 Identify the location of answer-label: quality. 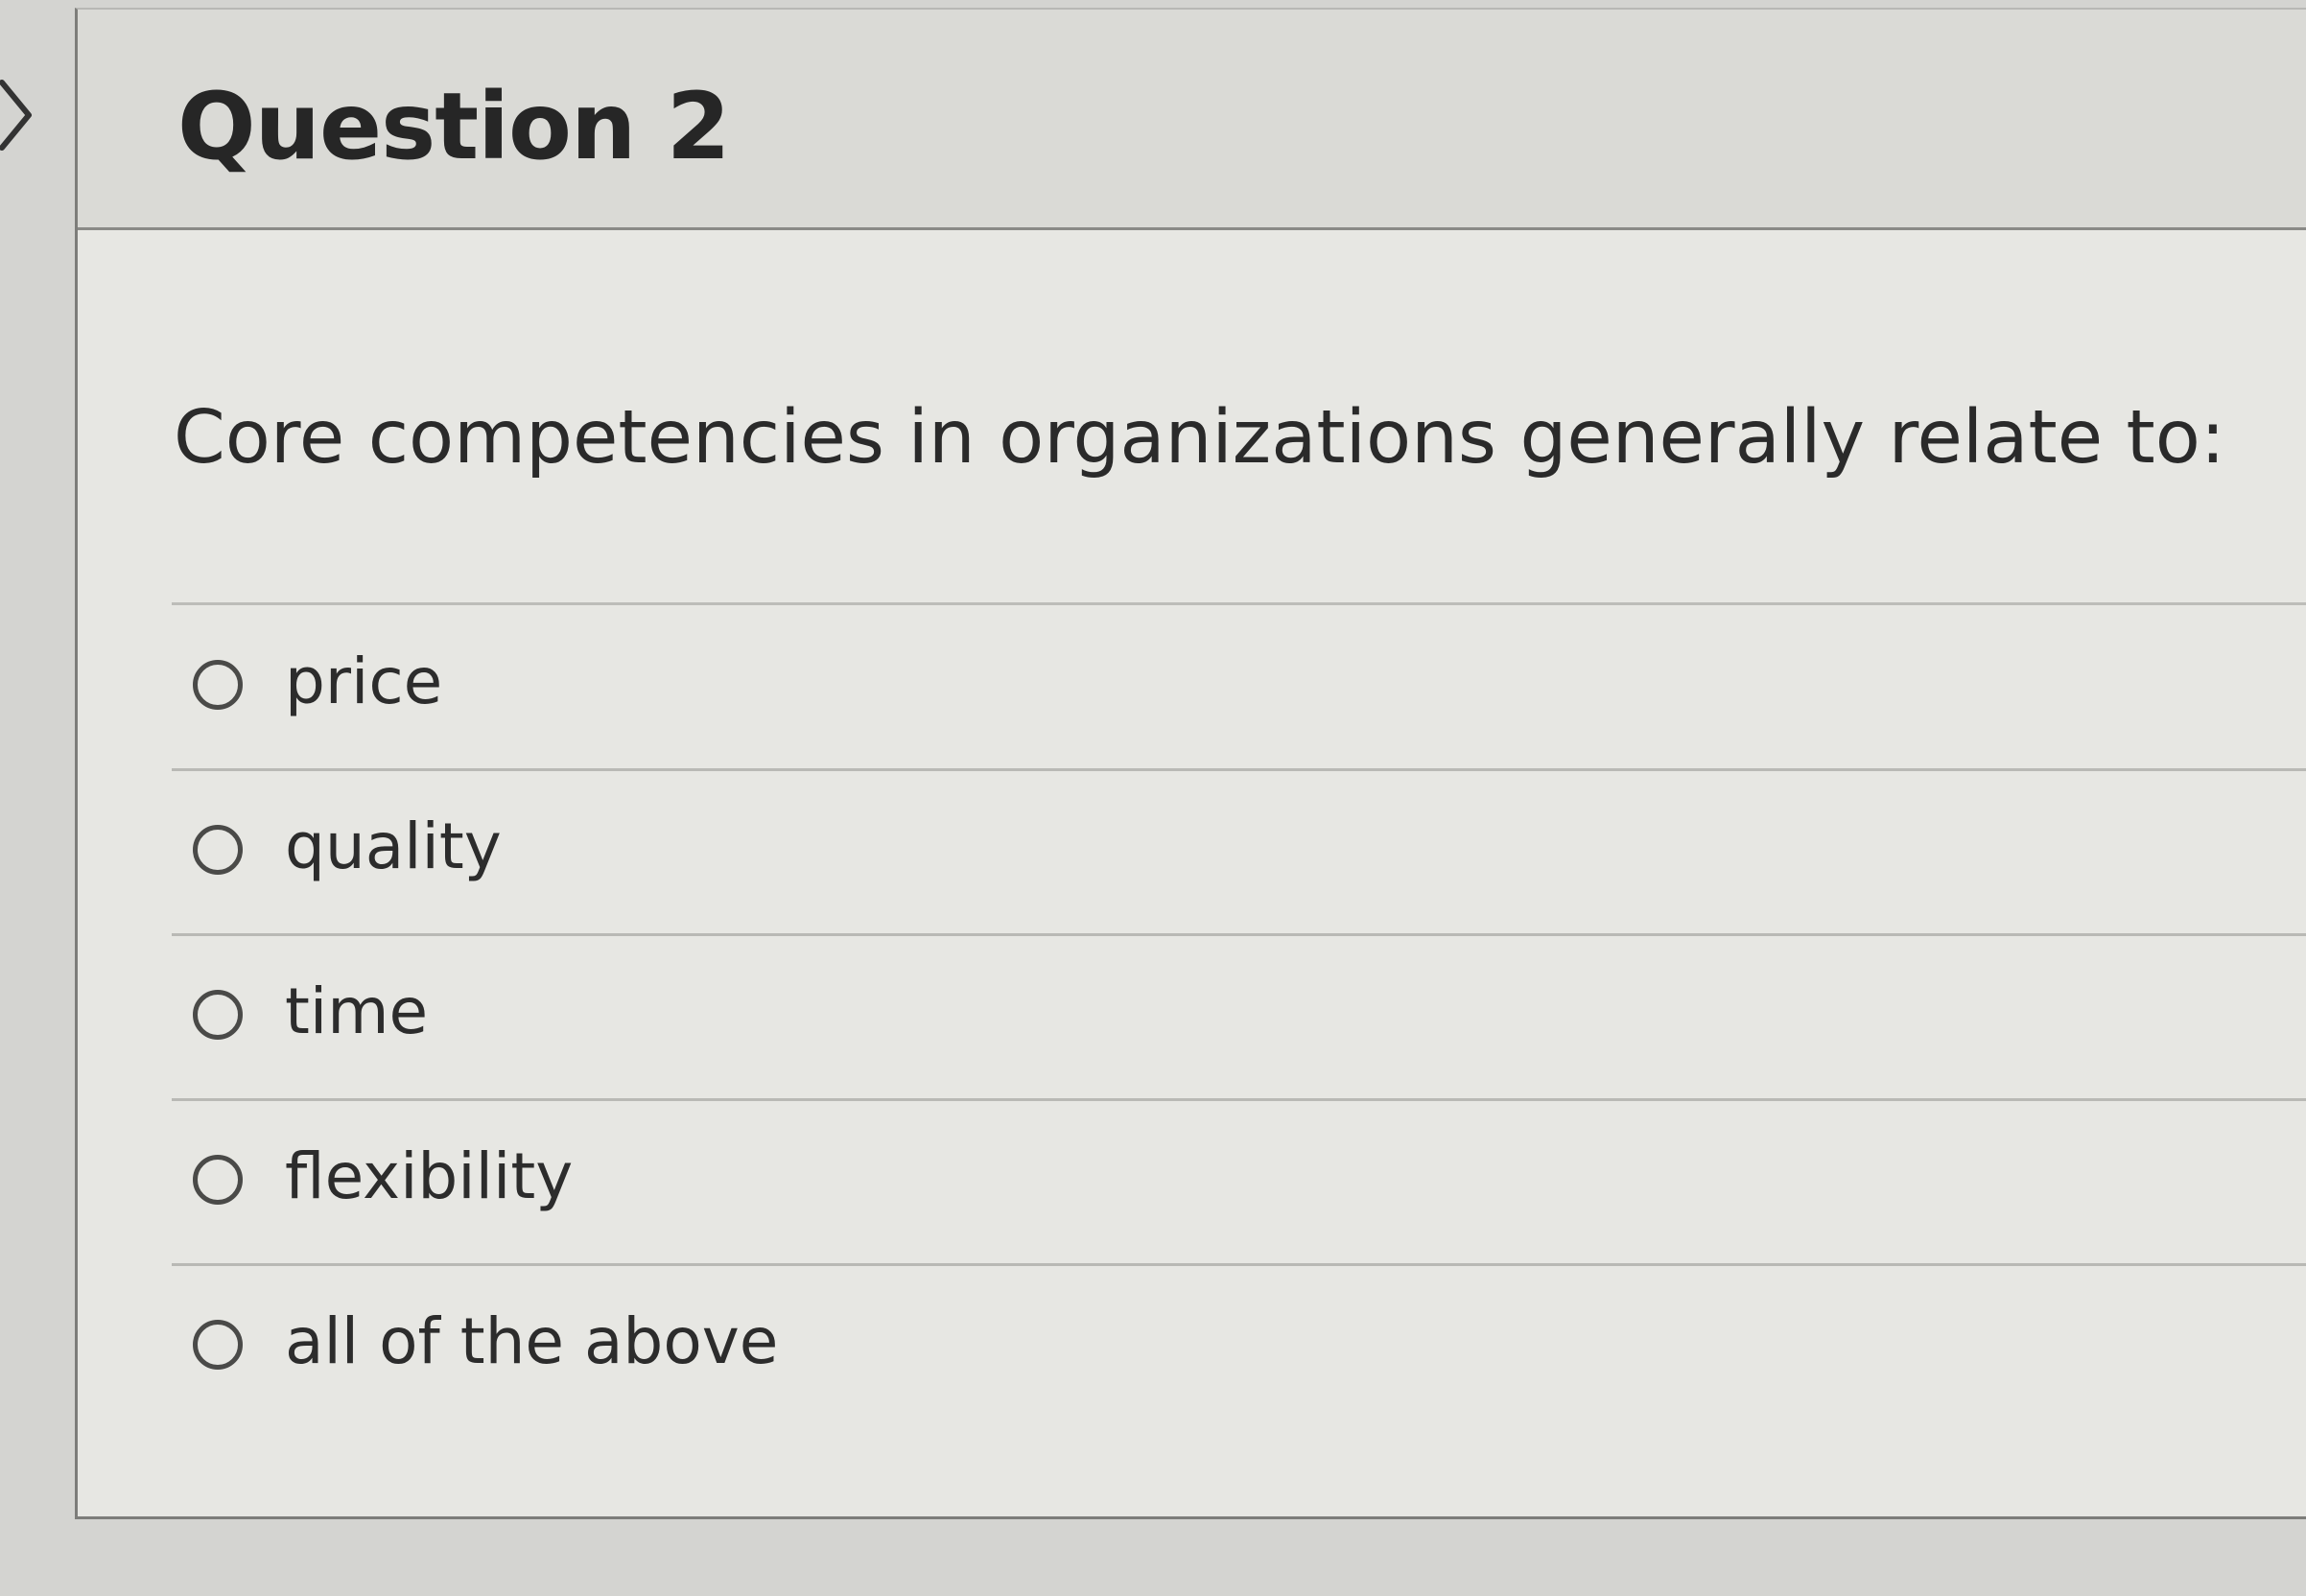
(394, 846).